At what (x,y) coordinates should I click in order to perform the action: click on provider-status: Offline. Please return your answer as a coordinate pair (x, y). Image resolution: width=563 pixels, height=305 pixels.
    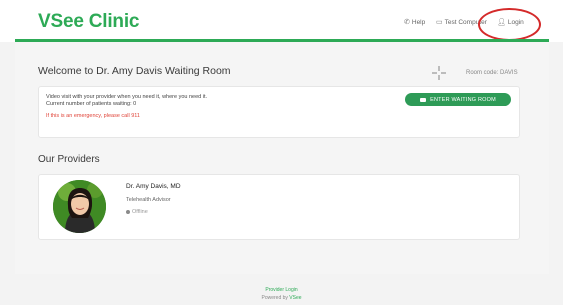
    Looking at the image, I should click on (137, 212).